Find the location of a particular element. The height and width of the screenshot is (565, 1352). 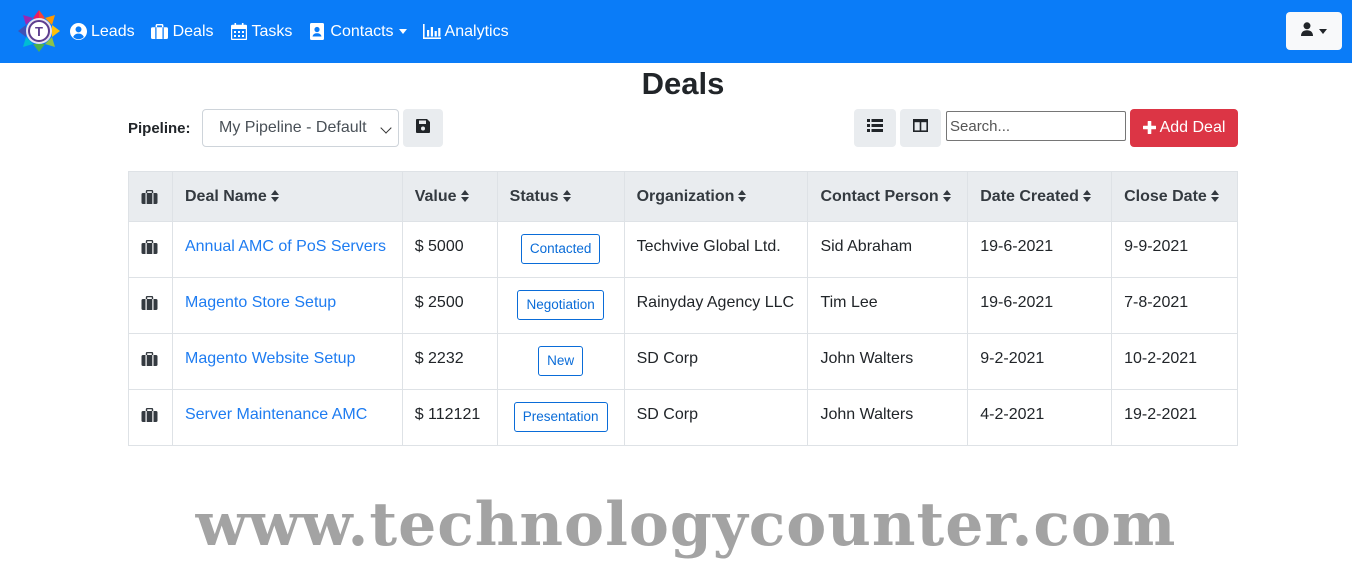

user-icon is located at coordinates (1307, 31).